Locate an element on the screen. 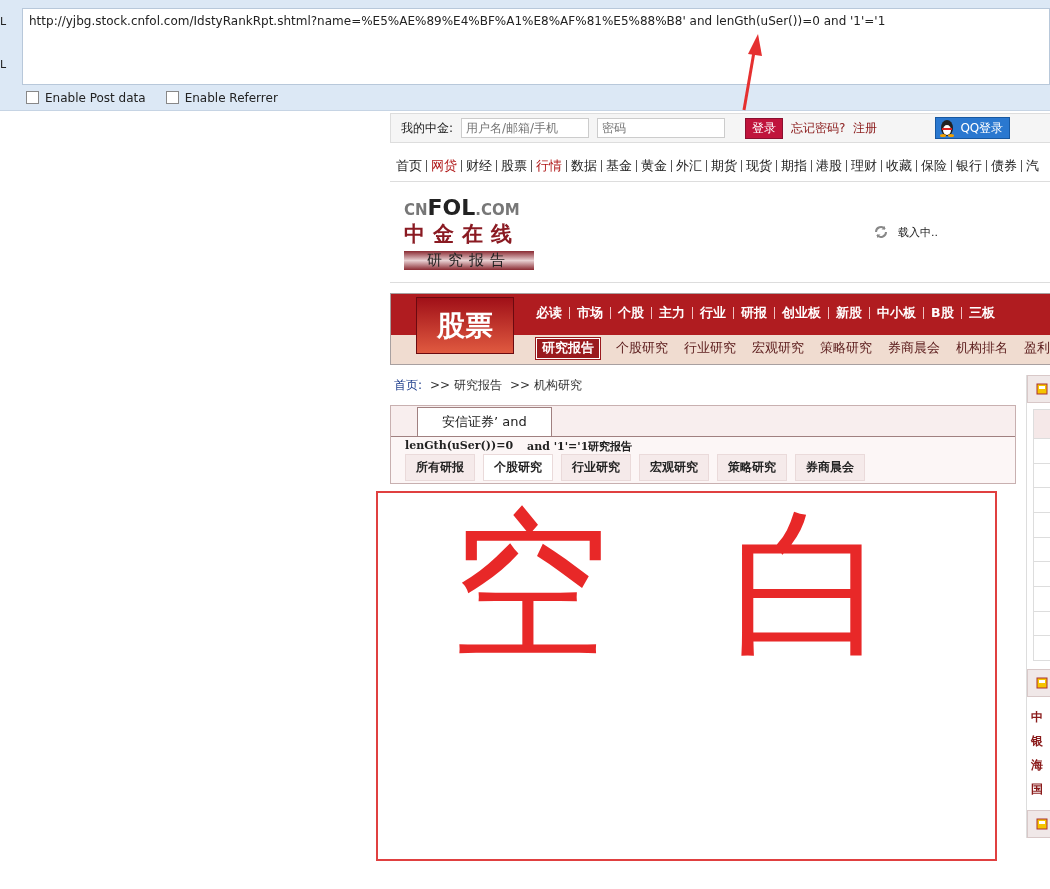  nav-link: 网贷 is located at coordinates (444, 166).